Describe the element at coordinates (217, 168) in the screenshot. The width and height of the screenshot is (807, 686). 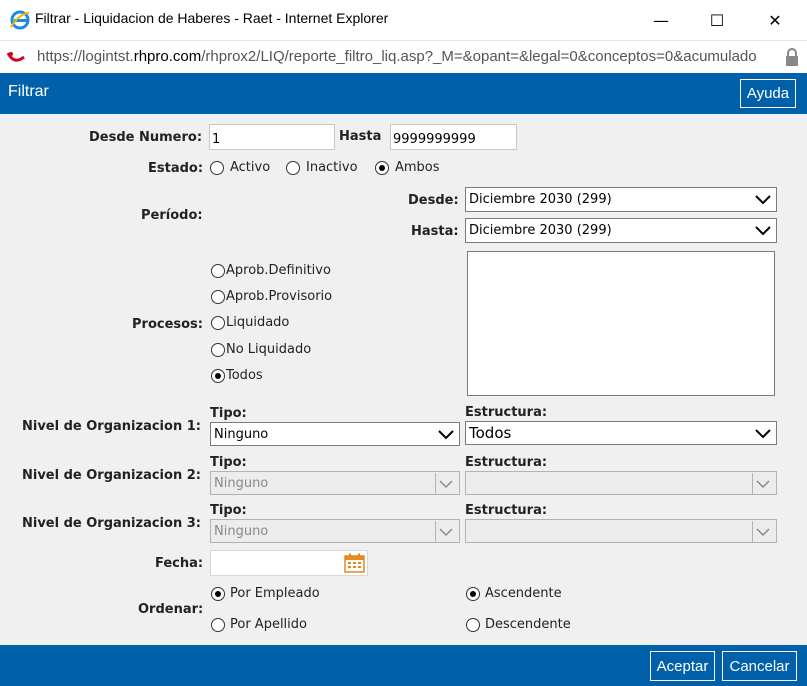
I see `estado-activo-radio` at that location.